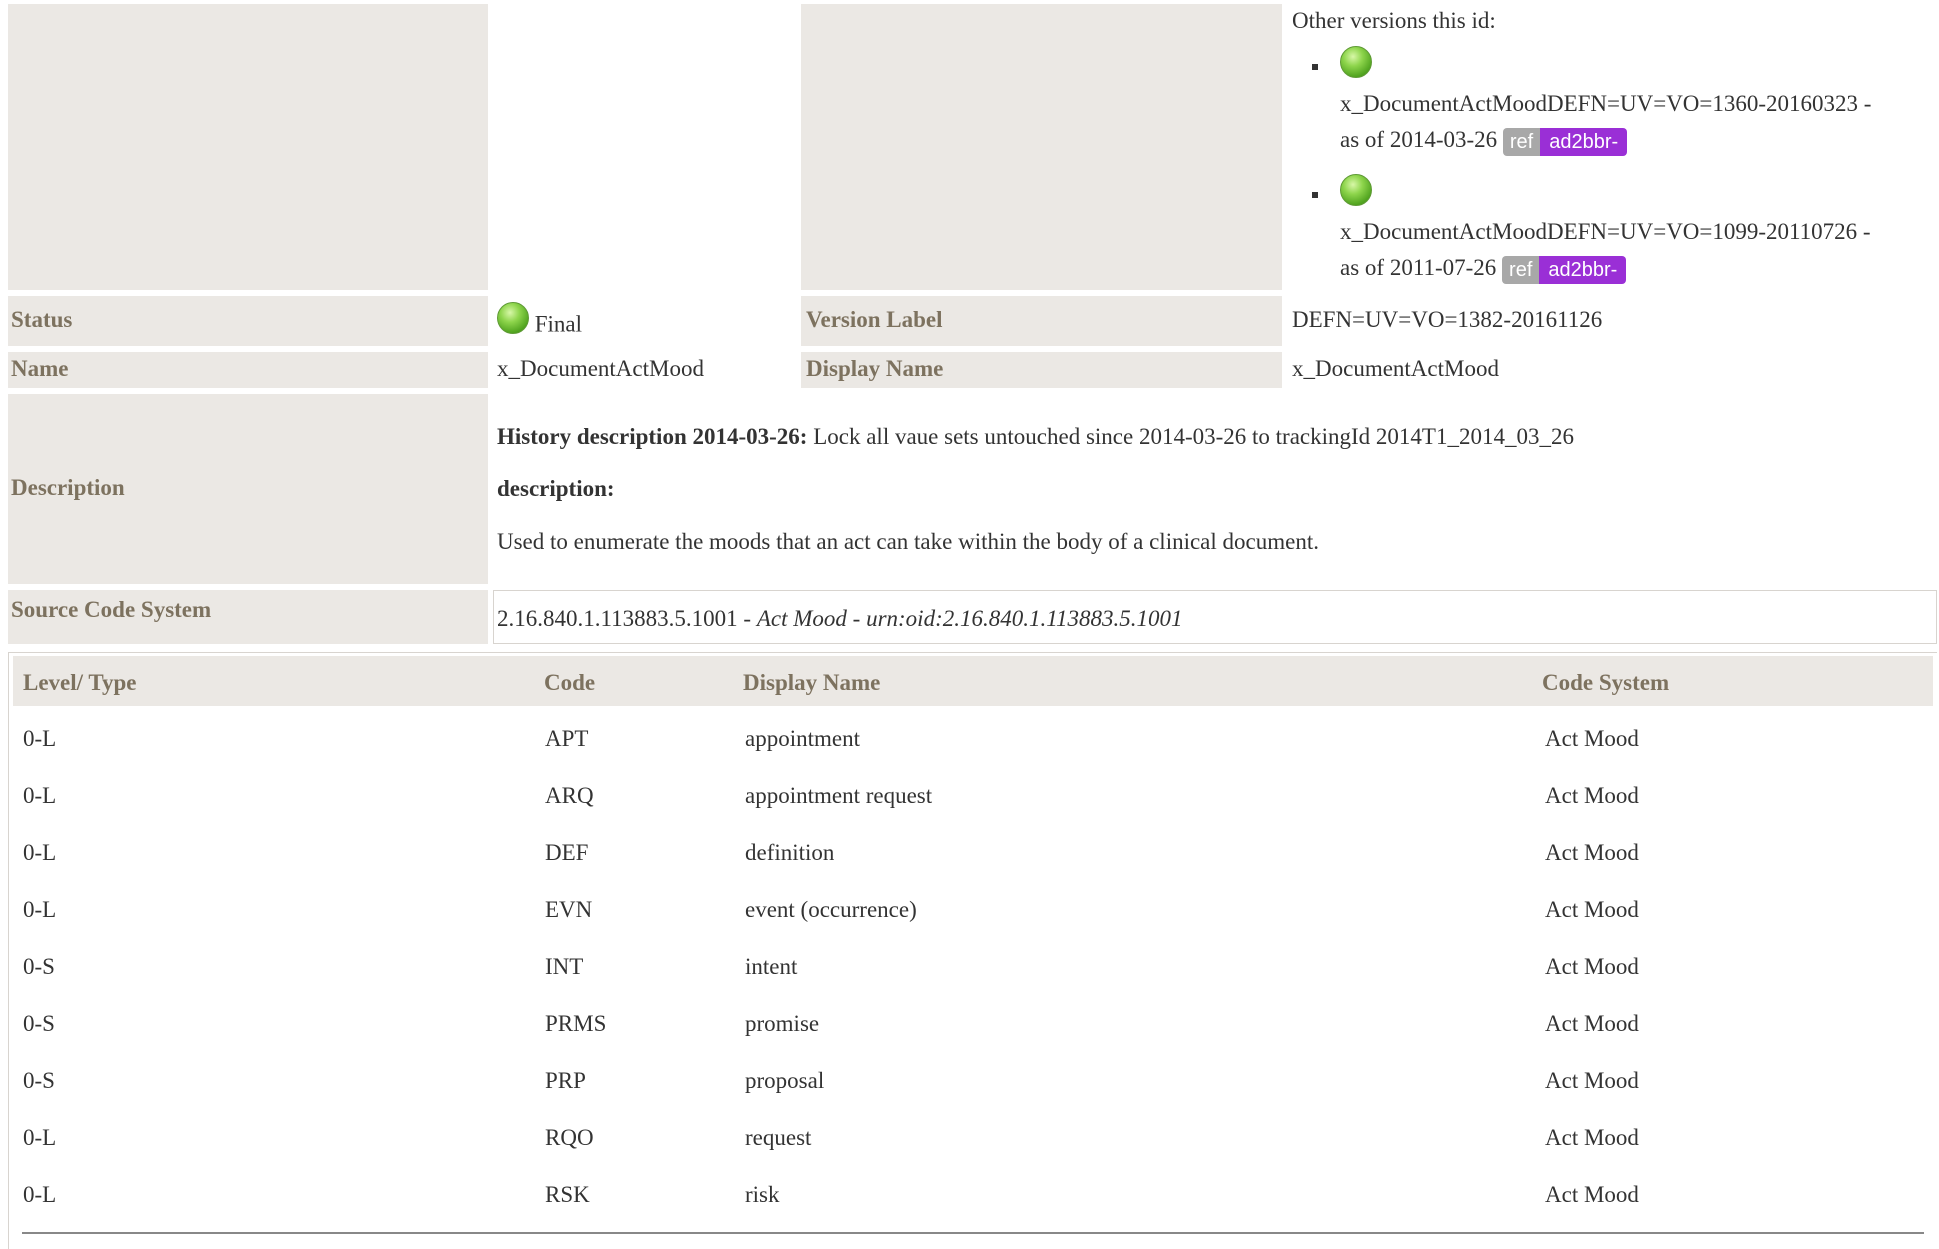  What do you see at coordinates (778, 1137) in the screenshot?
I see `cell-display-name: request` at bounding box center [778, 1137].